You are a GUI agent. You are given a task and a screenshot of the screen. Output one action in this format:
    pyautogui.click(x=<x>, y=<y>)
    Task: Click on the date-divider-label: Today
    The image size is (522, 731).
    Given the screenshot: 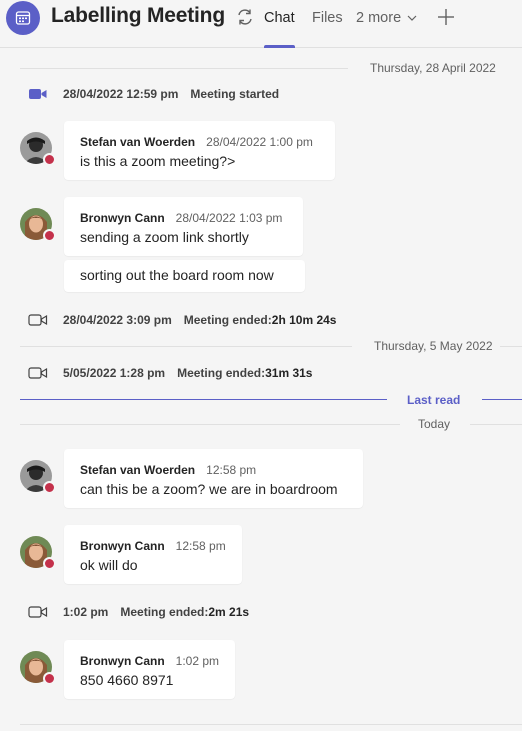 What is the action you would take?
    pyautogui.click(x=434, y=424)
    